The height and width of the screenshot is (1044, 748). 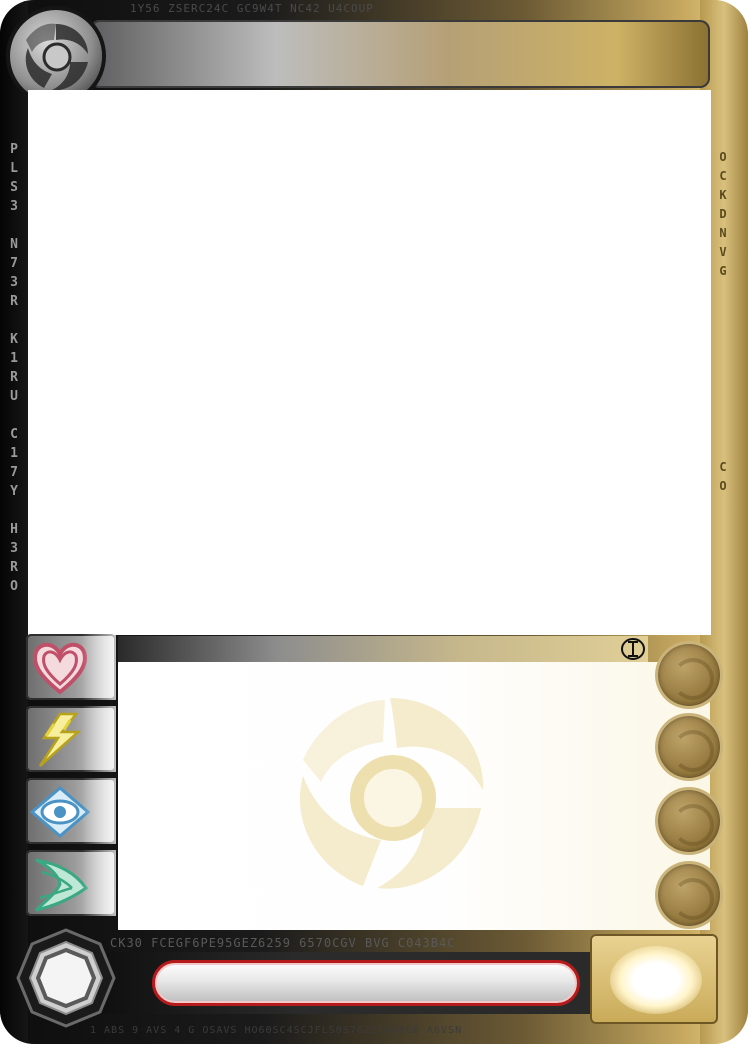 I want to click on speed-arrow-icon, so click(x=62, y=885).